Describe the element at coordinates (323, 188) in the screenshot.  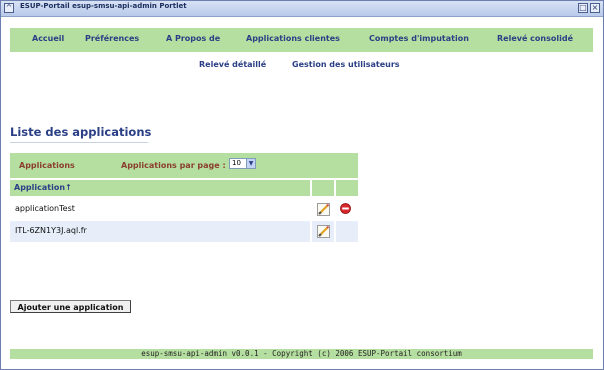
I see `column-header-edit` at that location.